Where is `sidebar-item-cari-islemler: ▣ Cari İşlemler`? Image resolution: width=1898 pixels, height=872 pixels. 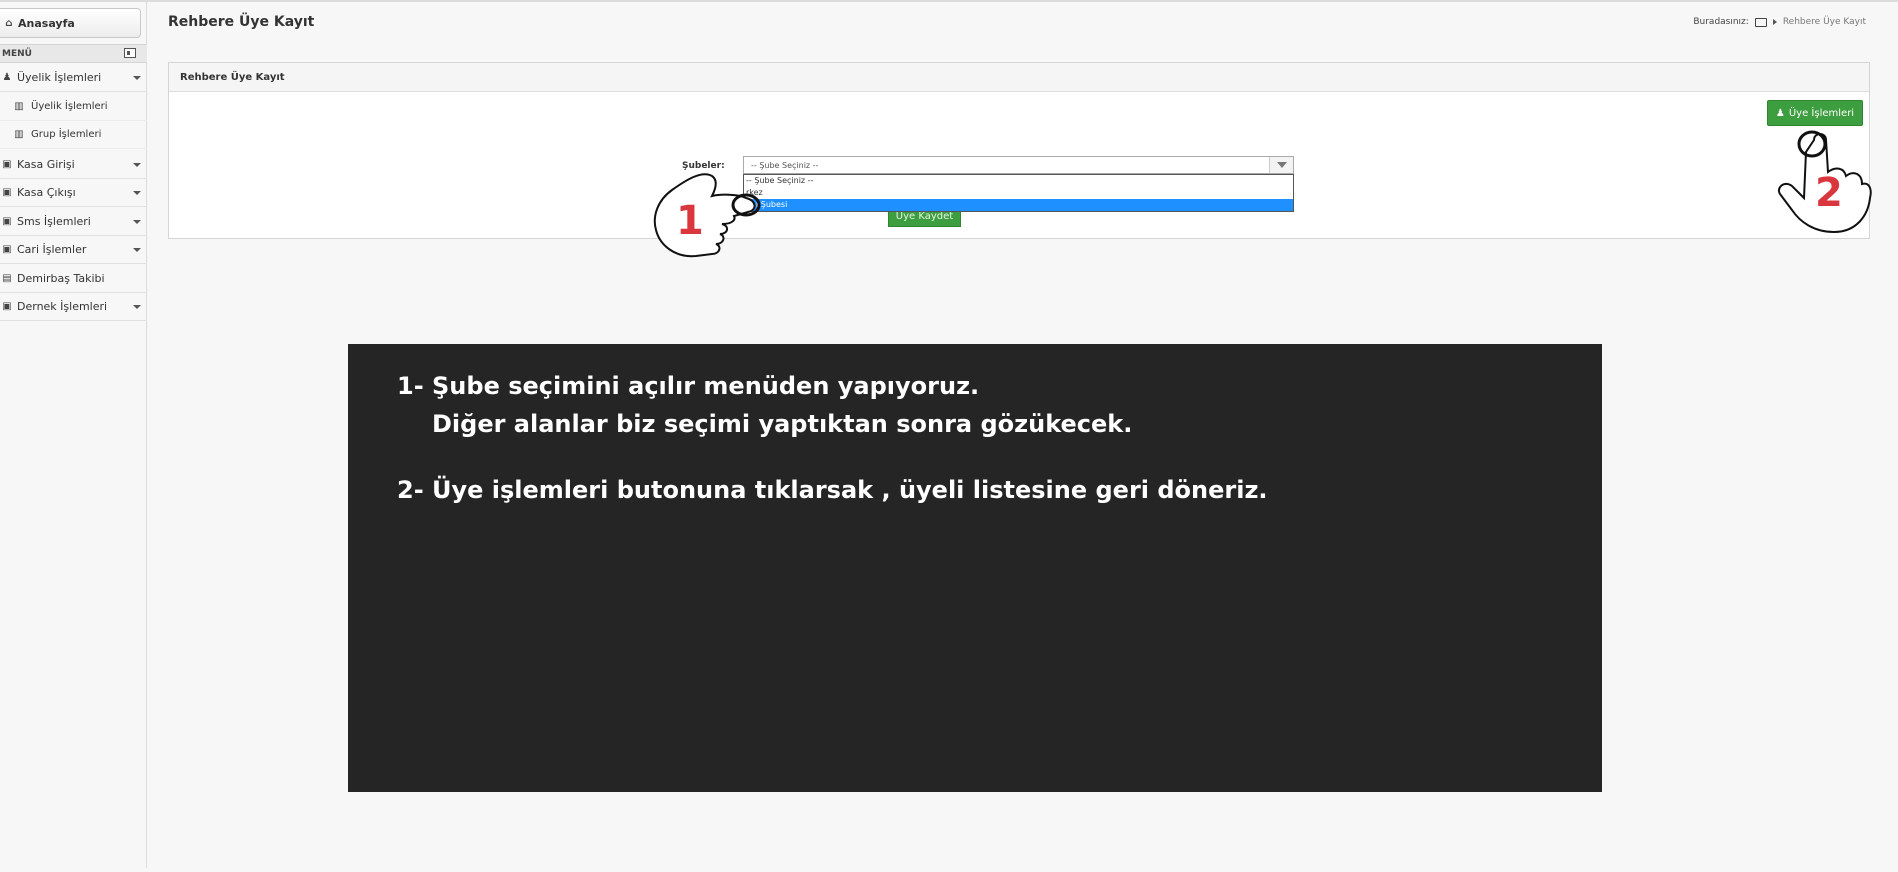 sidebar-item-cari-islemler: ▣ Cari İşlemler is located at coordinates (73, 250).